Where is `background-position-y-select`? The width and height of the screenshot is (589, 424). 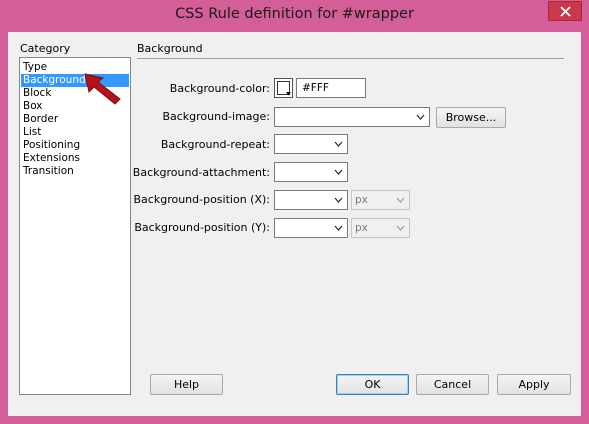 background-position-y-select is located at coordinates (311, 228).